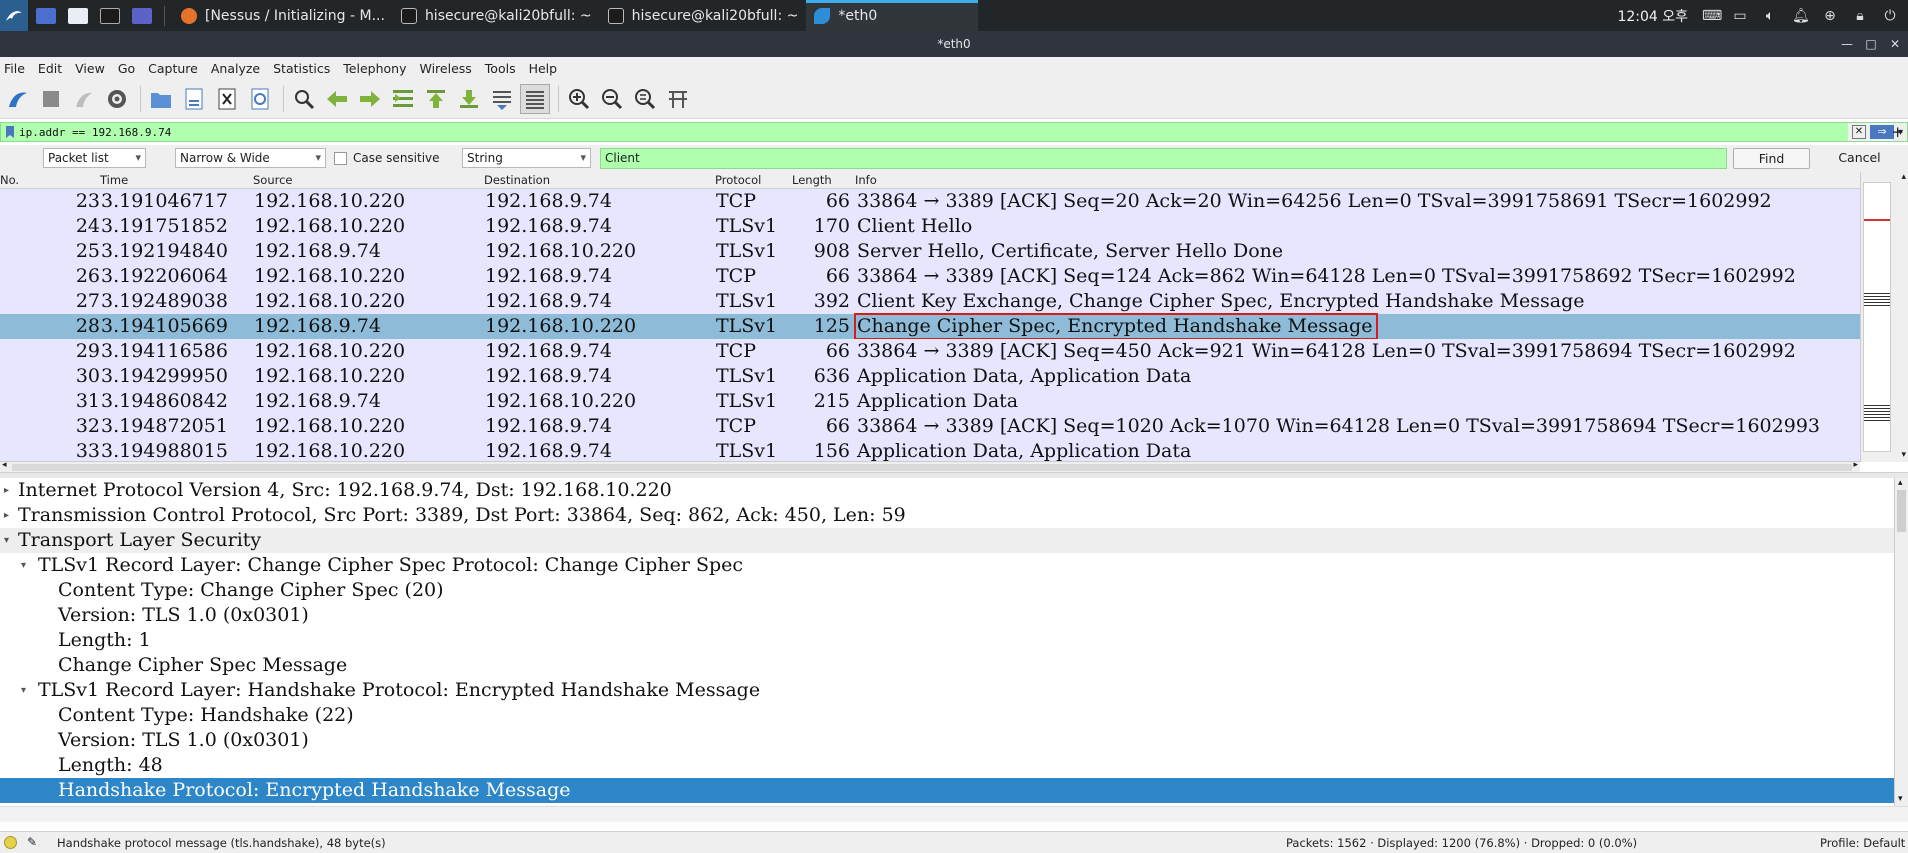 The width and height of the screenshot is (1908, 853). What do you see at coordinates (579, 99) in the screenshot?
I see `zoom-in-icon` at bounding box center [579, 99].